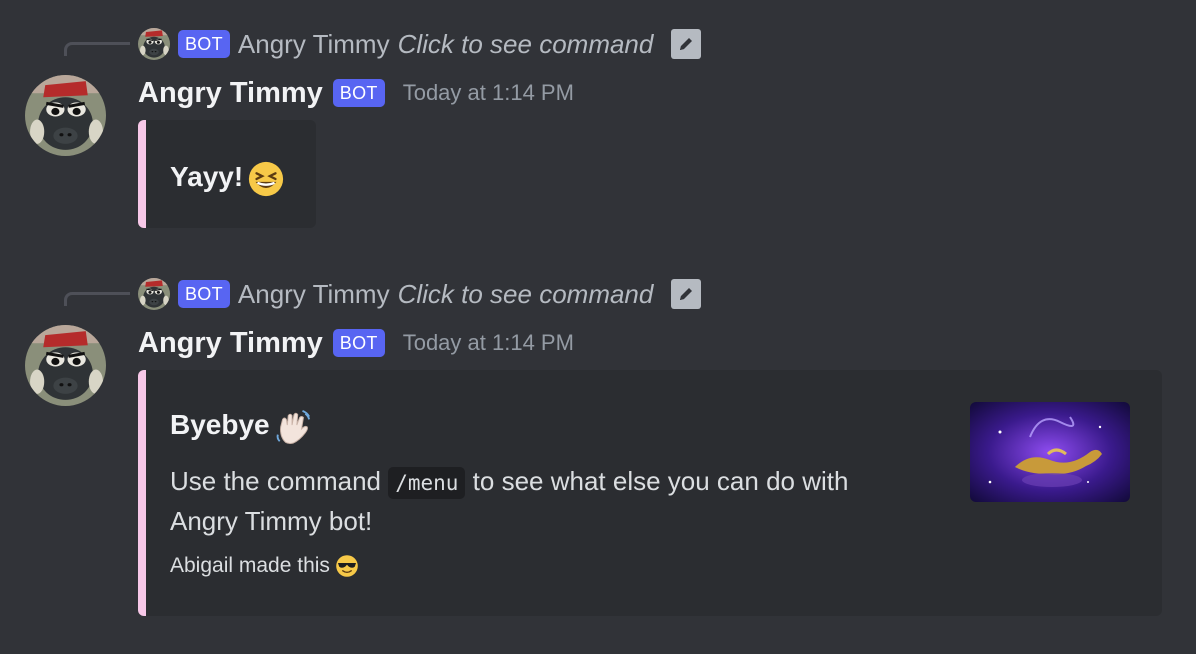 The width and height of the screenshot is (1196, 654). I want to click on inline-code-menu-command: /menu, so click(427, 483).